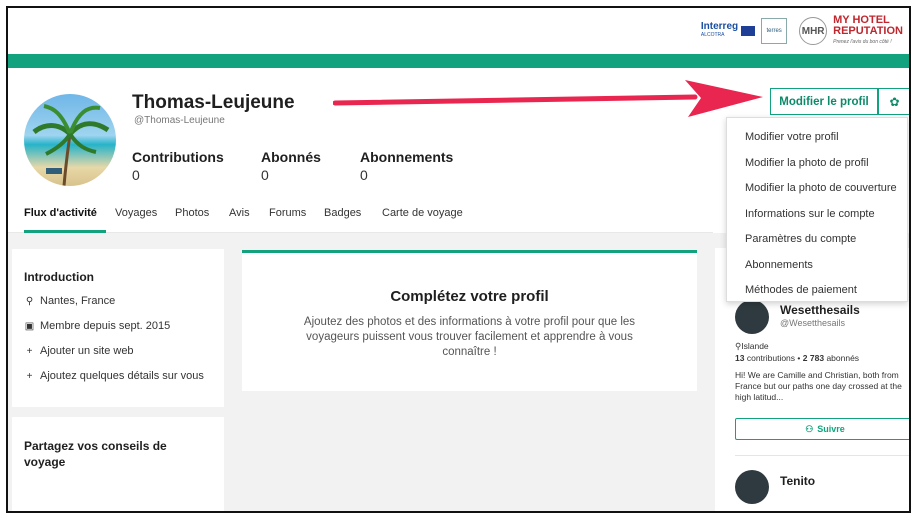  Describe the element at coordinates (29, 301) in the screenshot. I see `location-pin-icon: ⚲` at that location.